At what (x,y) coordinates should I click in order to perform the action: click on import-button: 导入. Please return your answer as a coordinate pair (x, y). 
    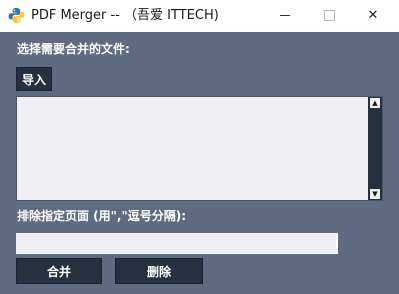
    Looking at the image, I should click on (34, 79).